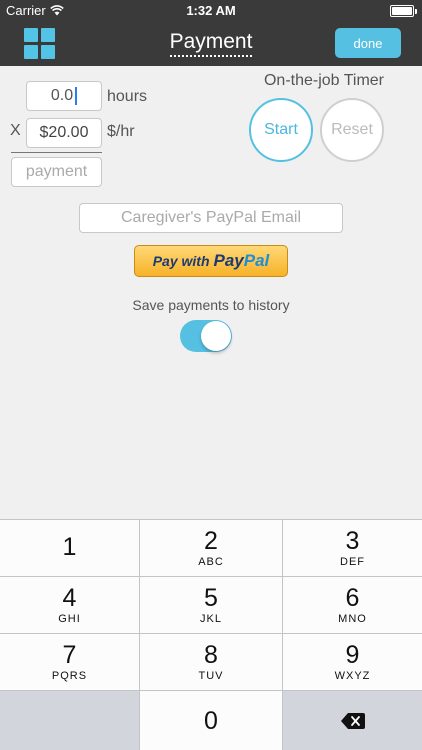 This screenshot has width=422, height=750. I want to click on rate-unit-label: $/hr, so click(121, 131).